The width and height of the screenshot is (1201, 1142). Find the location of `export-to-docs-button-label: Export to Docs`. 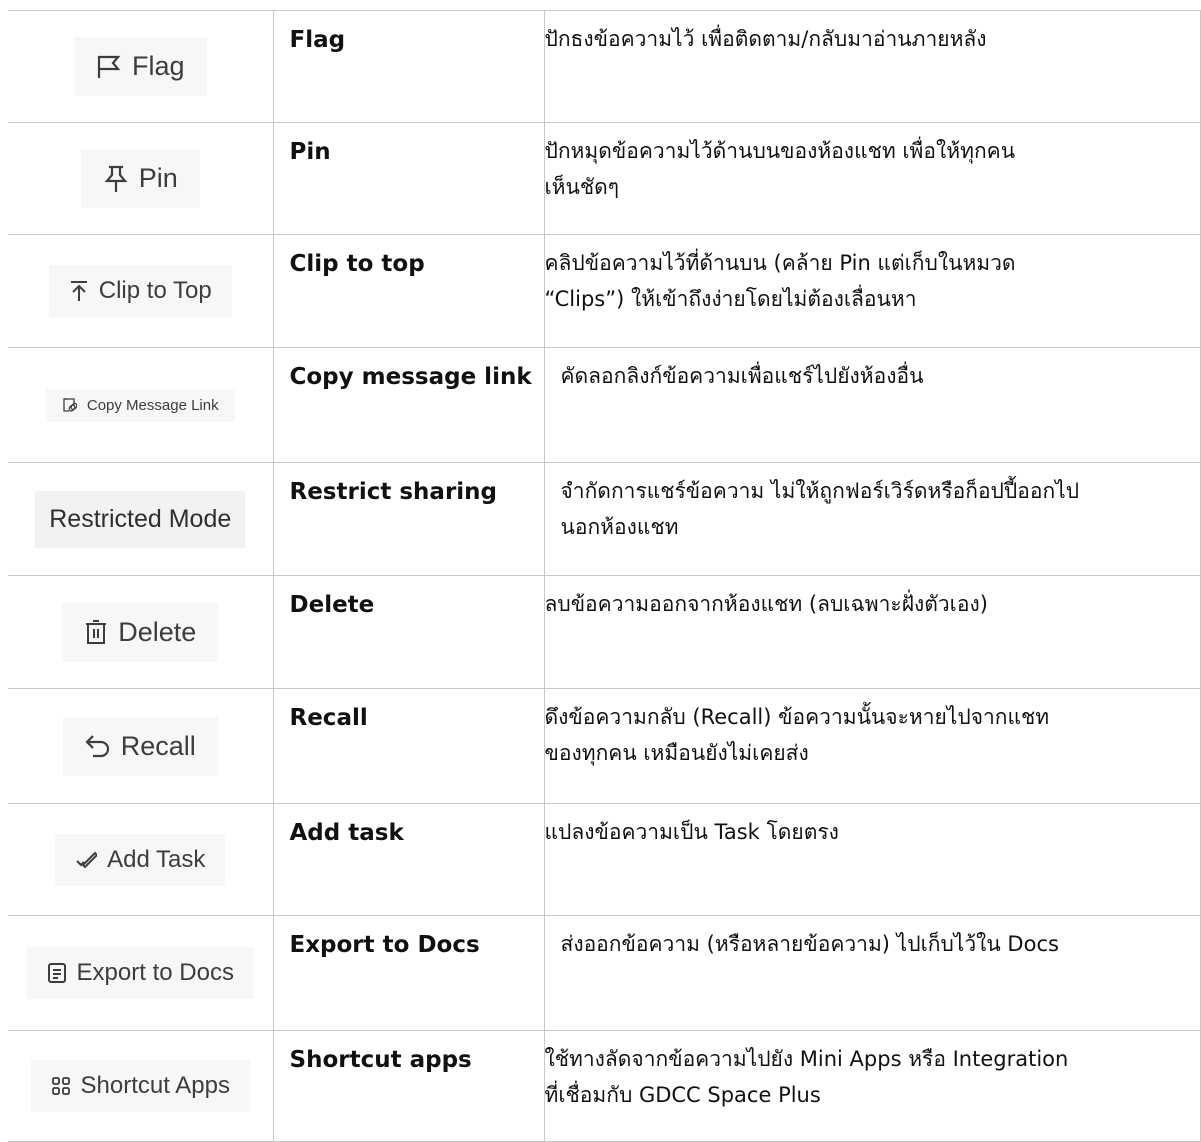

export-to-docs-button-label: Export to Docs is located at coordinates (155, 972).